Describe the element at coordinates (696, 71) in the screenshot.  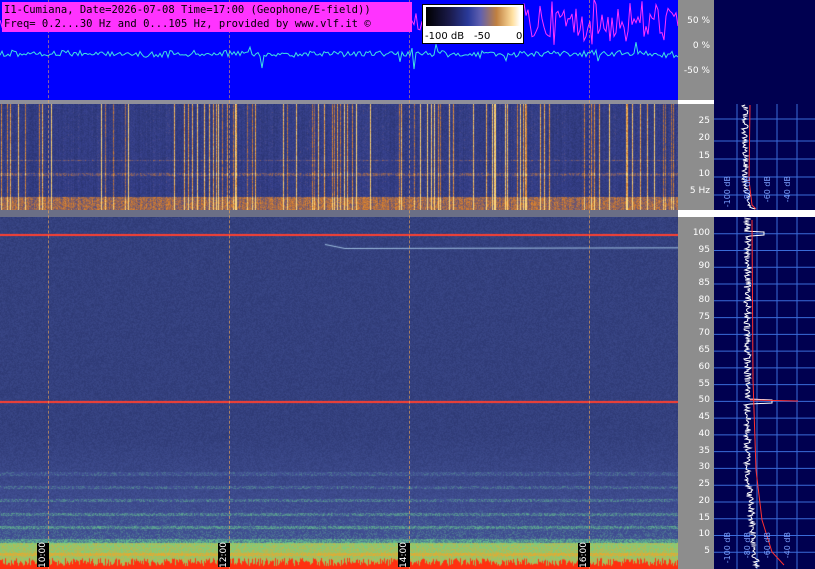
I see `amplitude-tick-label: -50 %` at that location.